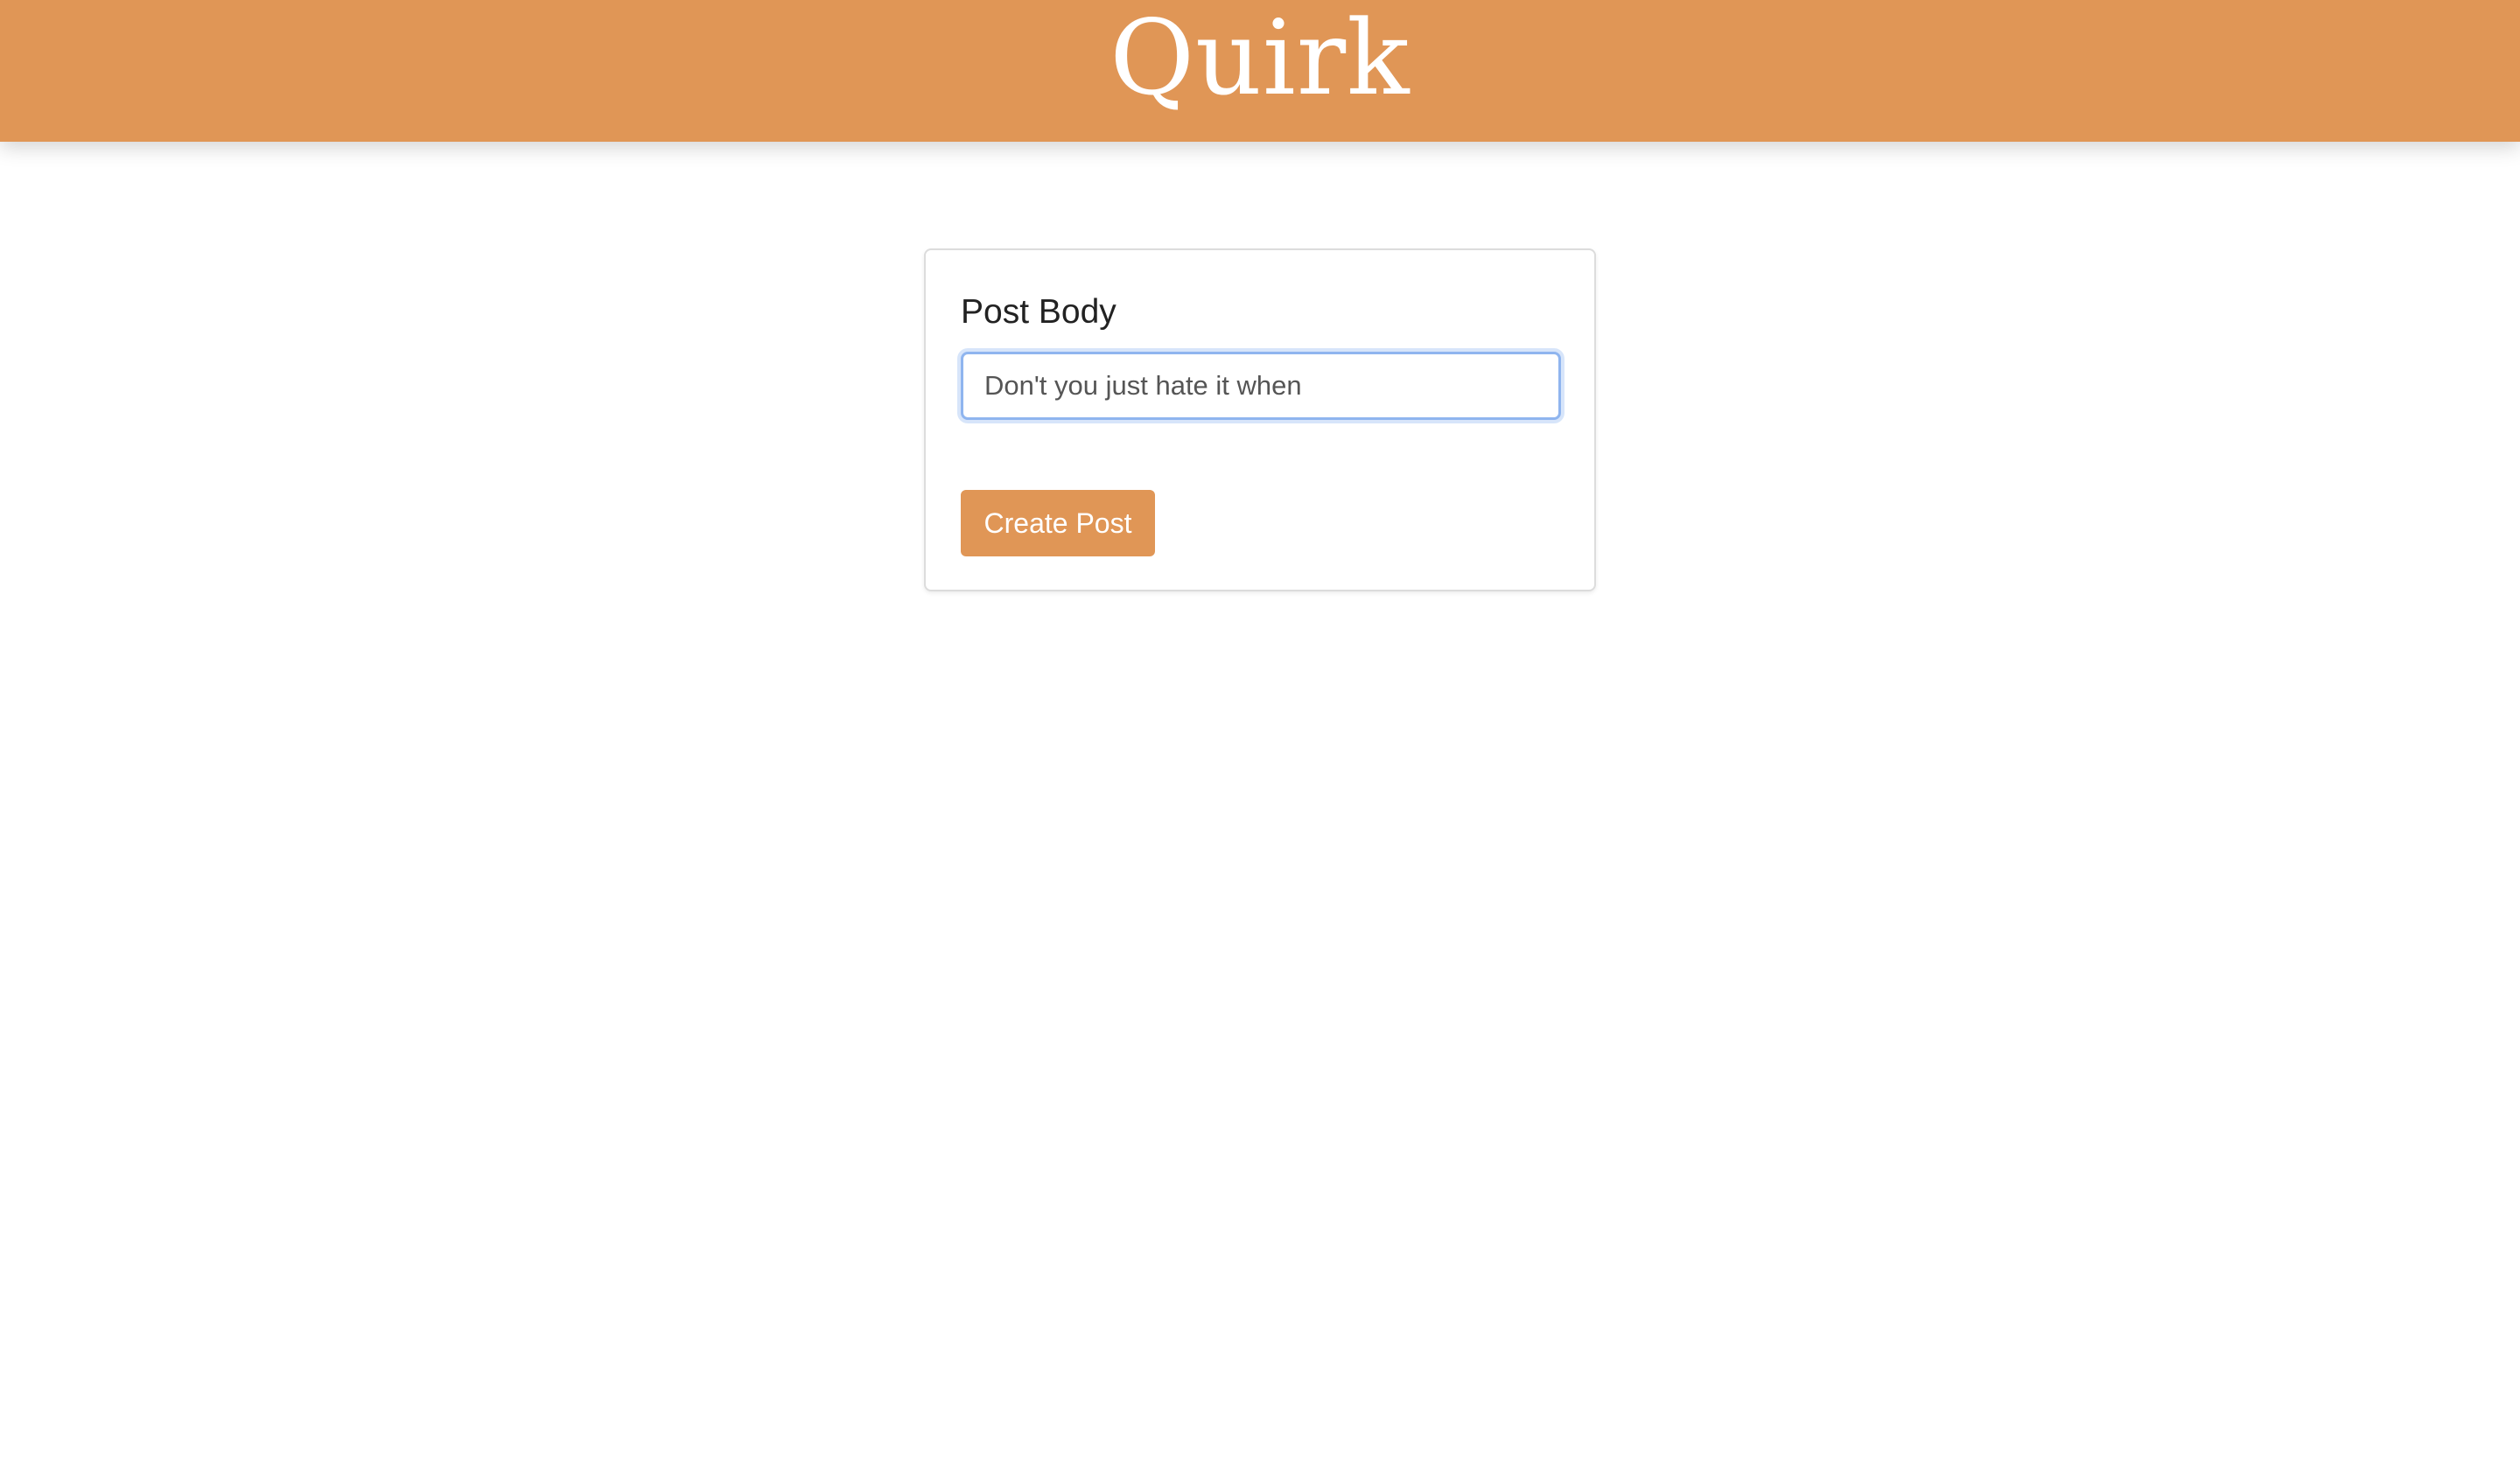 The width and height of the screenshot is (2520, 1461). I want to click on post-body-input, so click(1261, 386).